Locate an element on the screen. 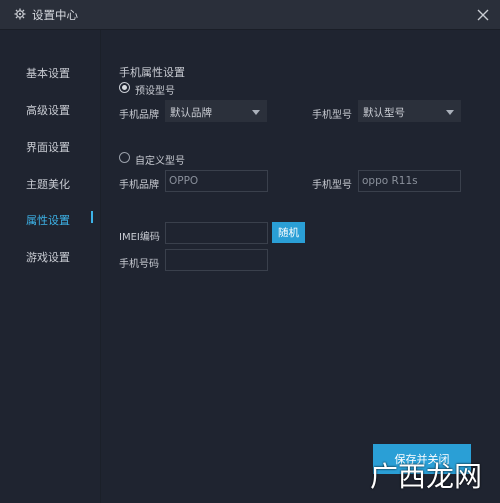 The image size is (500, 503). sidebar-item-theme: 主题美化 is located at coordinates (48, 184).